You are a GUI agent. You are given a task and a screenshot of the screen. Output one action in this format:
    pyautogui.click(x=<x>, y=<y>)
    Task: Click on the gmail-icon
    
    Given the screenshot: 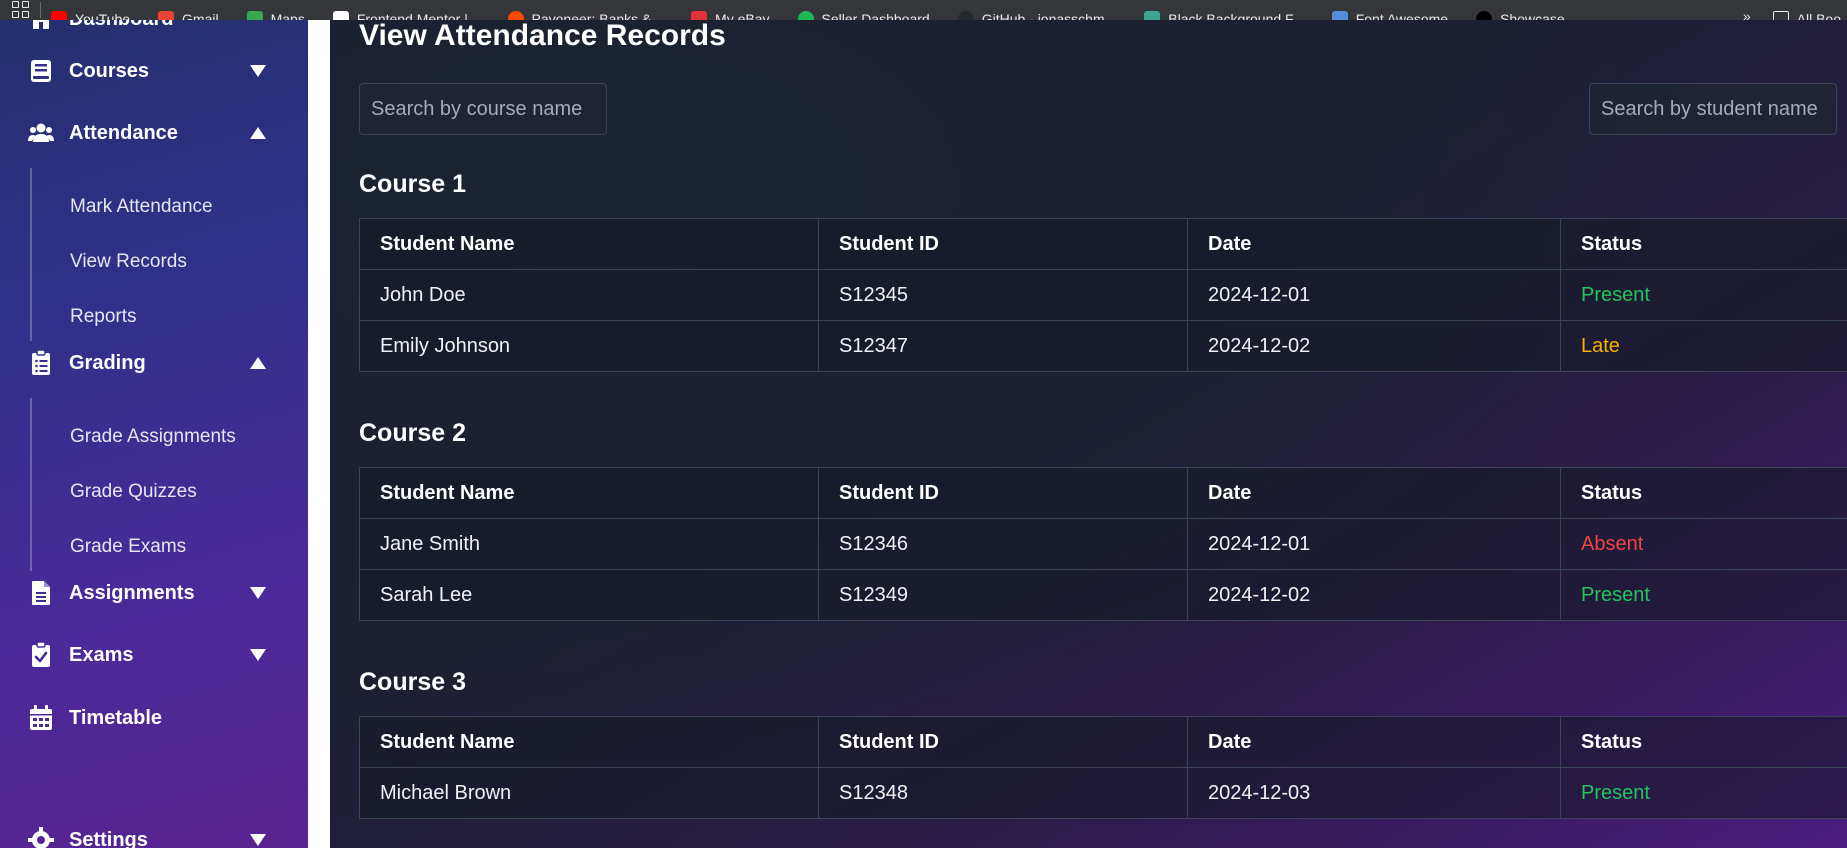 What is the action you would take?
    pyautogui.click(x=166, y=15)
    